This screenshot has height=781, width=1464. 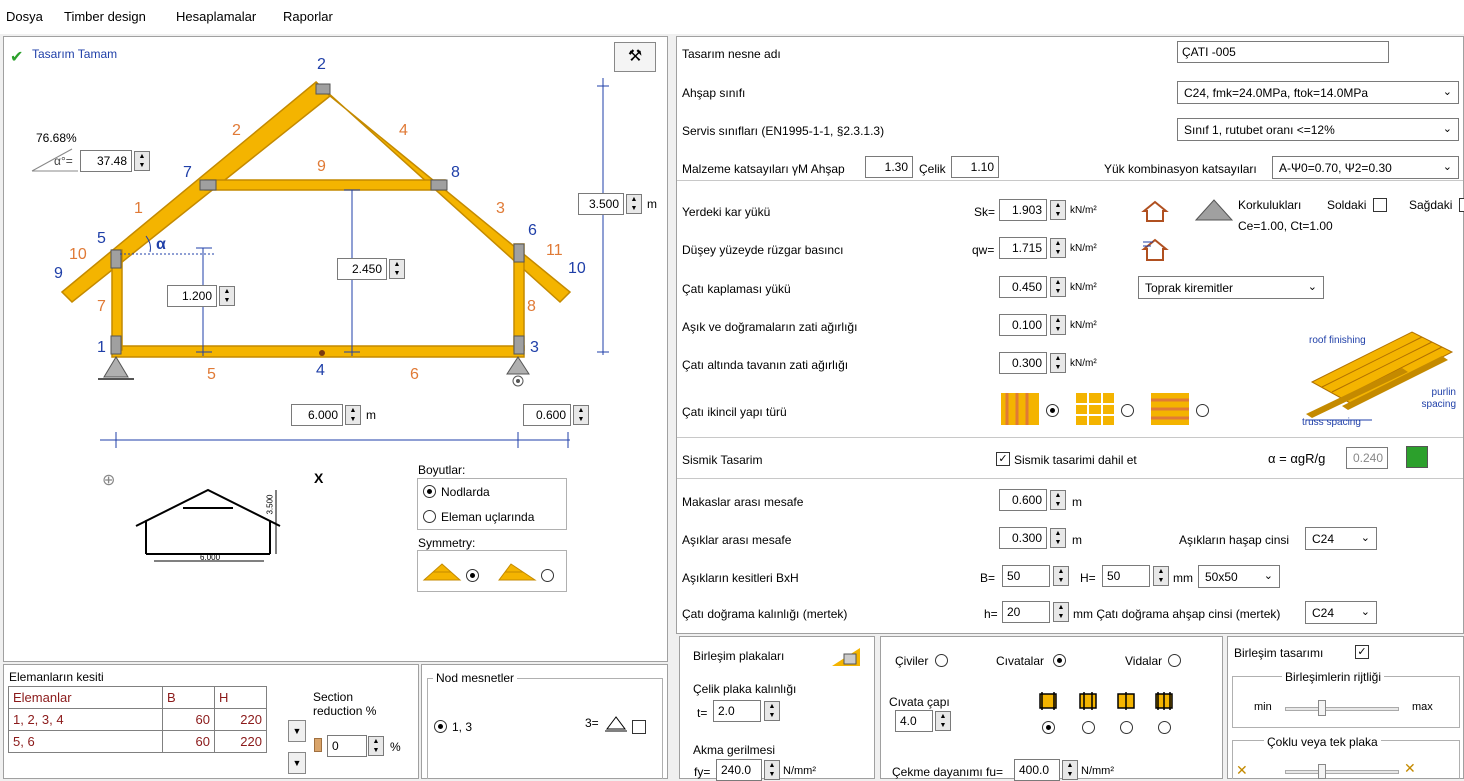 What do you see at coordinates (1174, 660) in the screenshot?
I see `screws-radio` at bounding box center [1174, 660].